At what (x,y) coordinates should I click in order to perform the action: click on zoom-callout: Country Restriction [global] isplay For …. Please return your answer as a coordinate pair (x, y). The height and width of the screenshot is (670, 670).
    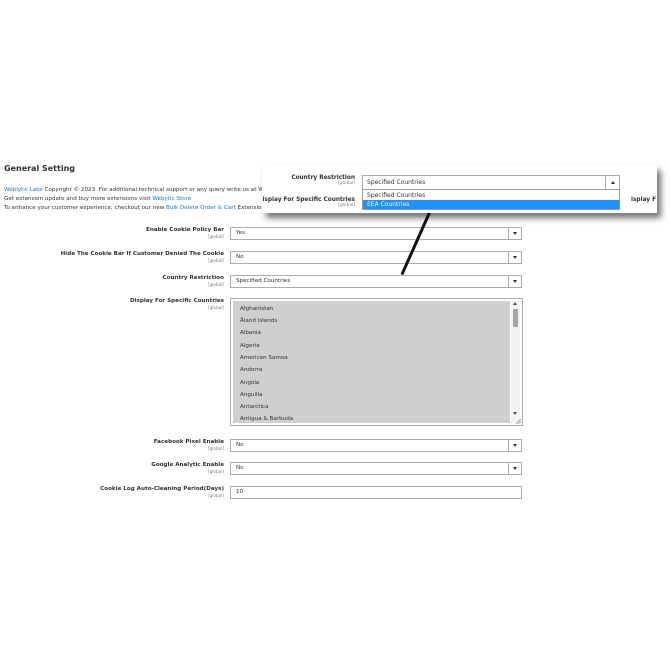
    Looking at the image, I should click on (459, 189).